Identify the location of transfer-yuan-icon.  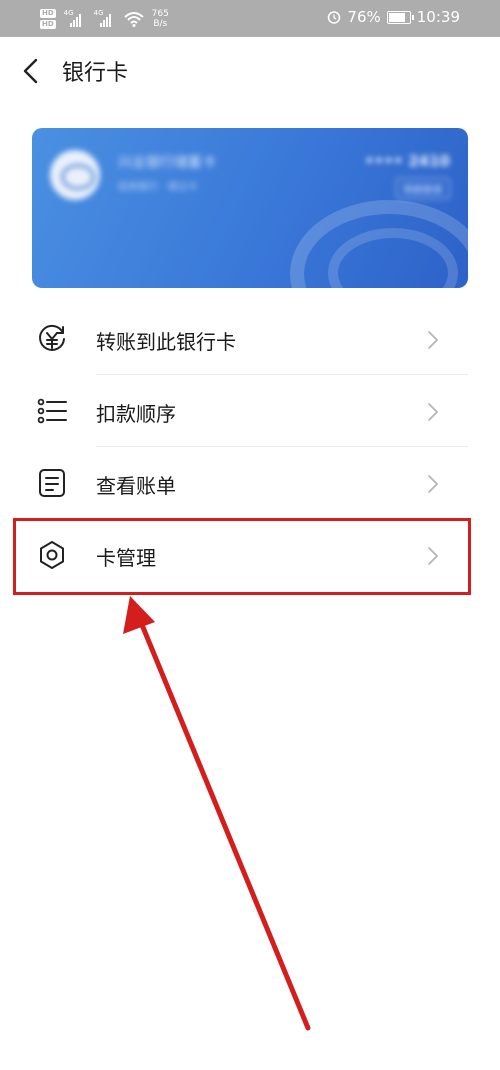
(52, 337).